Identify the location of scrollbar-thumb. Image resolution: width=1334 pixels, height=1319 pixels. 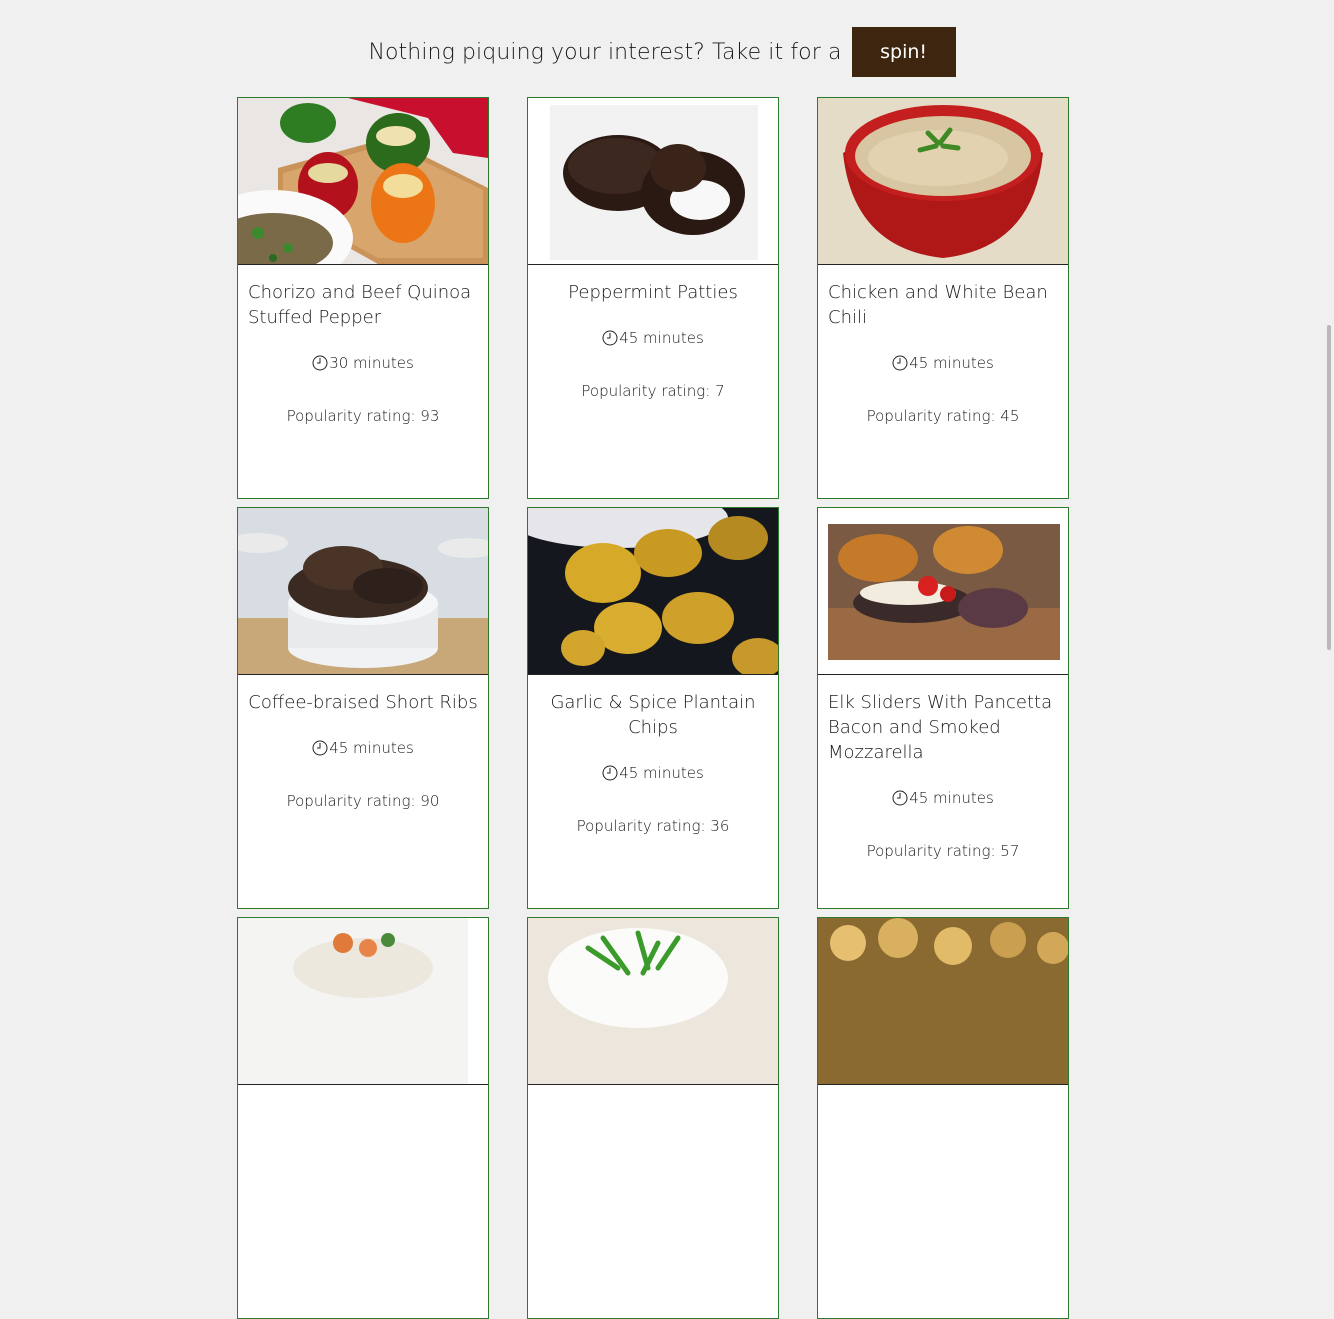
(1329, 487).